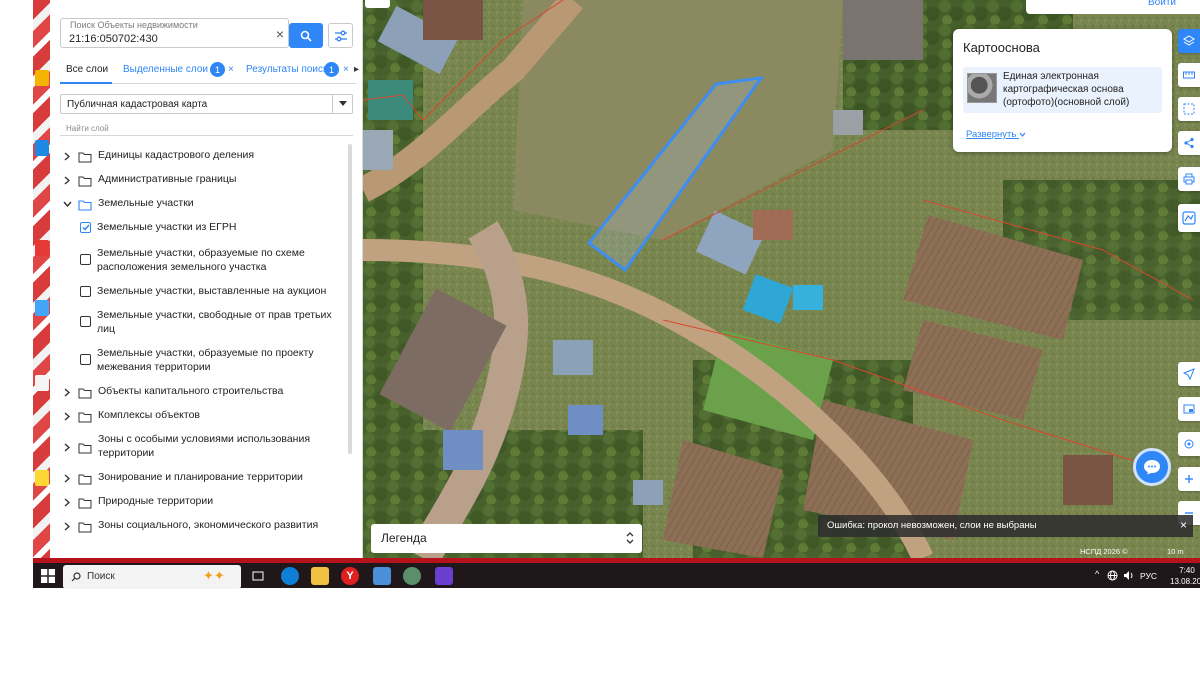  I want to click on up-down-chevron-icon, so click(630, 540).